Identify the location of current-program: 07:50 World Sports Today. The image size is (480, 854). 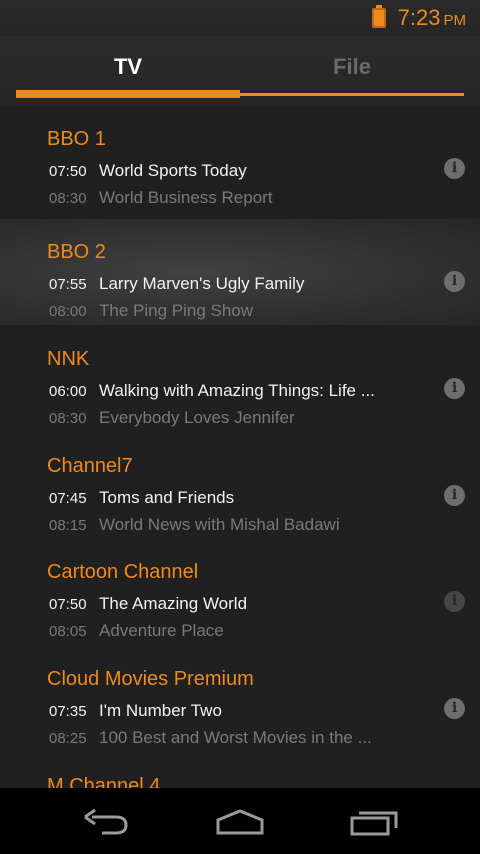
(215, 173).